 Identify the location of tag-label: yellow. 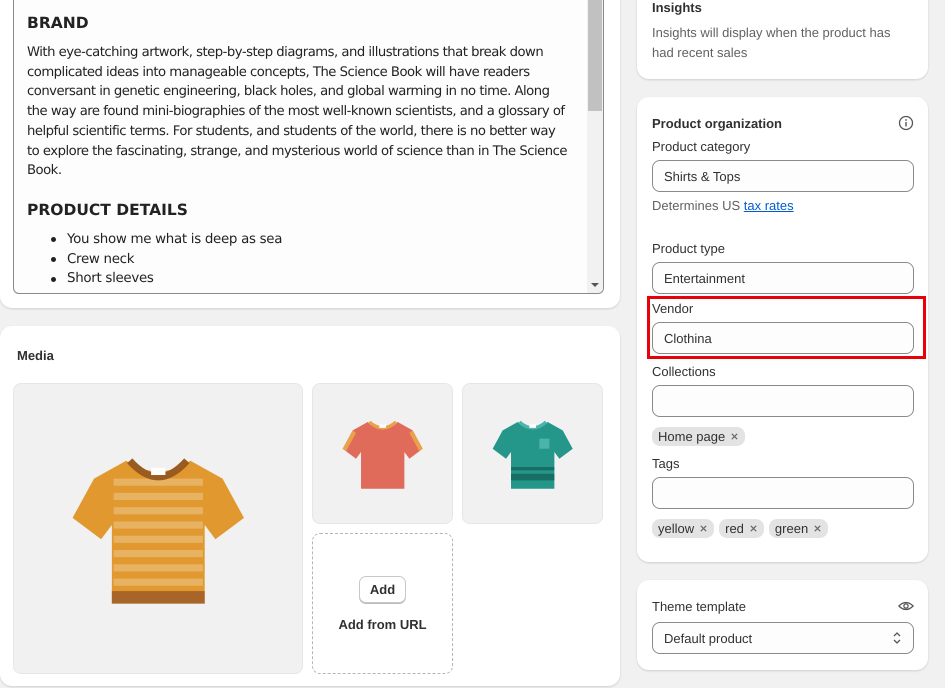
(676, 528).